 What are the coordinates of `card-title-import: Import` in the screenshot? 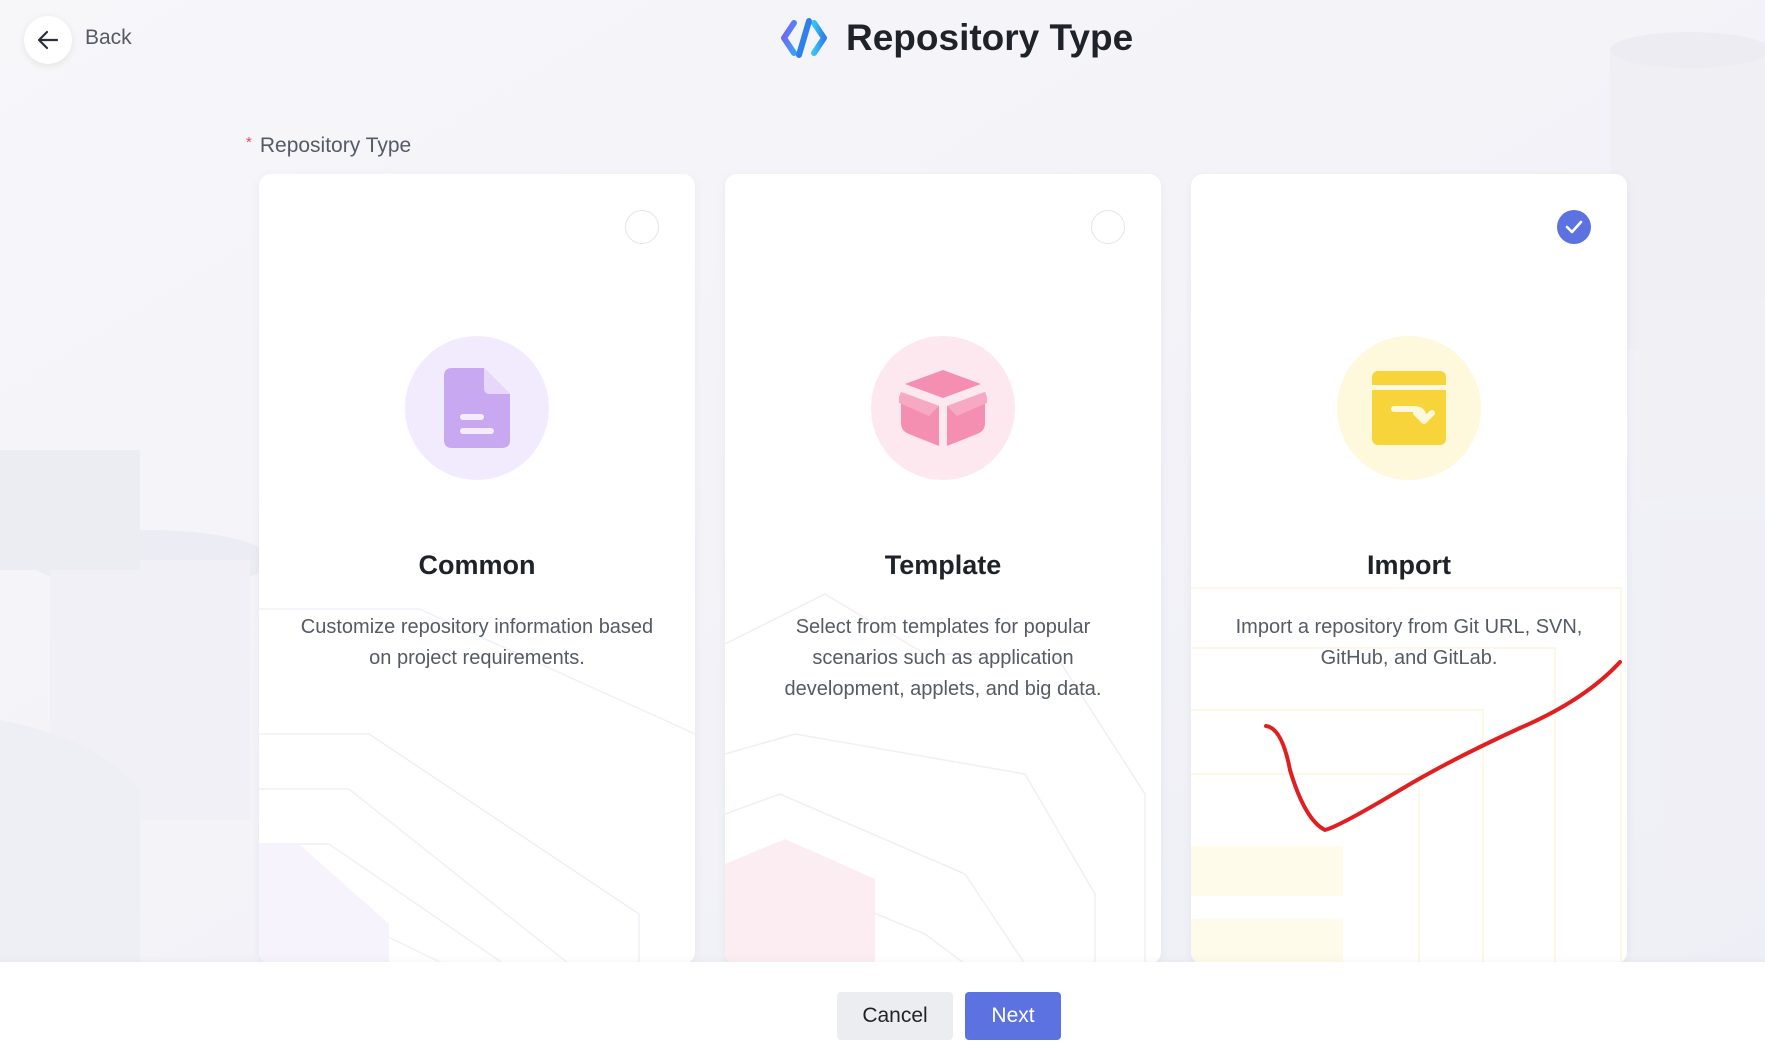 It's located at (1409, 565).